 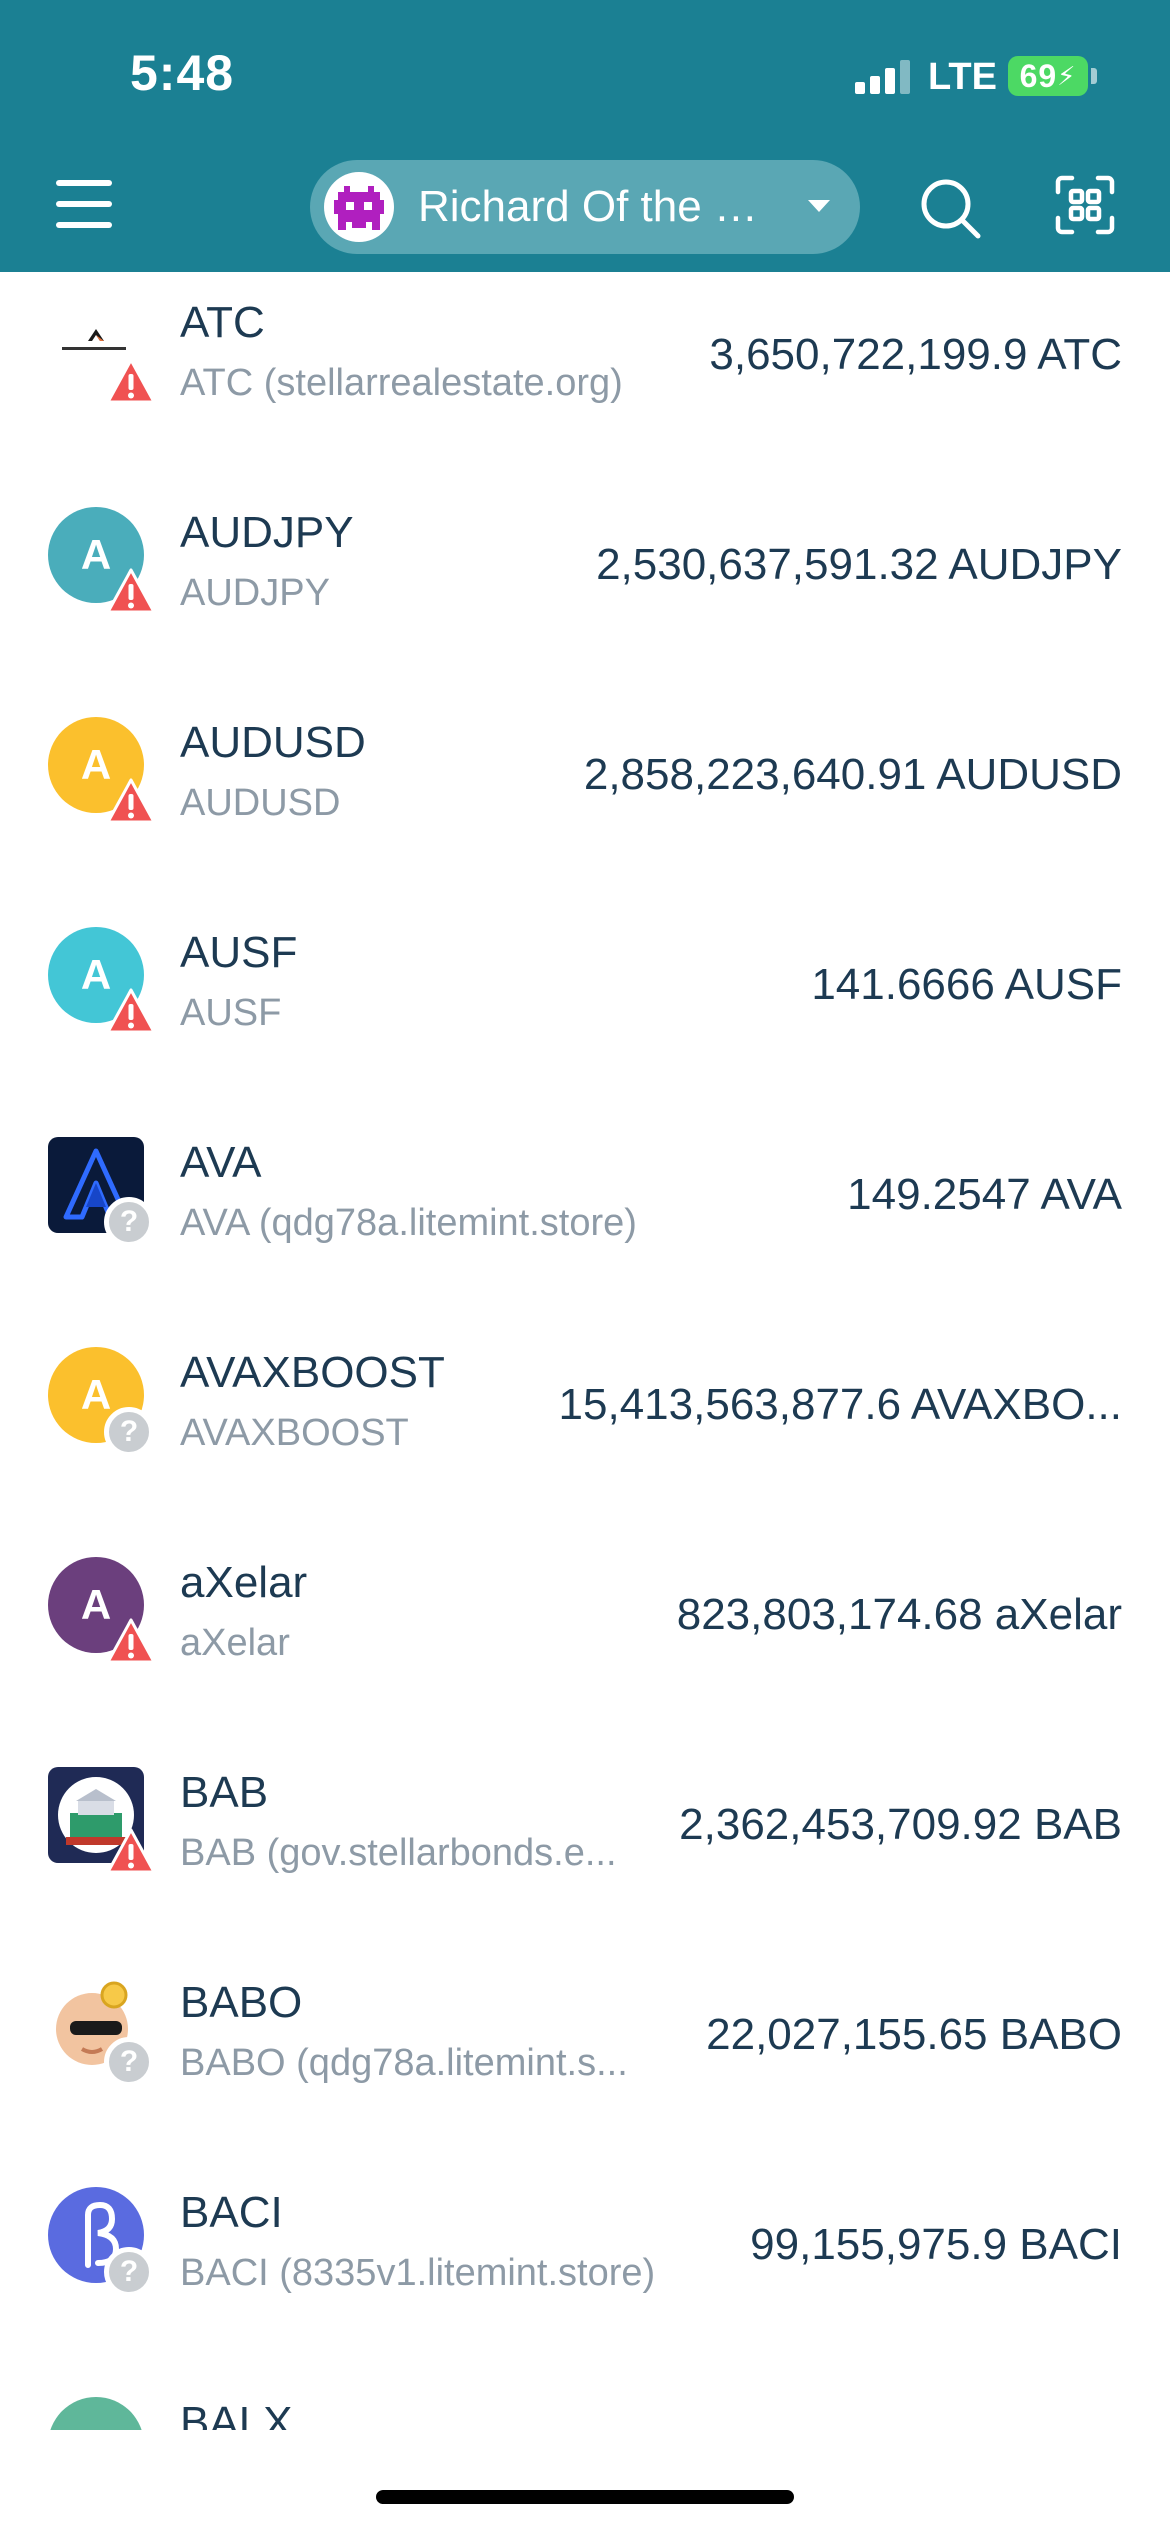 I want to click on app-header: 5:48 LTE 69 ⚡ Richard Of the Ric, so click(x=585, y=136).